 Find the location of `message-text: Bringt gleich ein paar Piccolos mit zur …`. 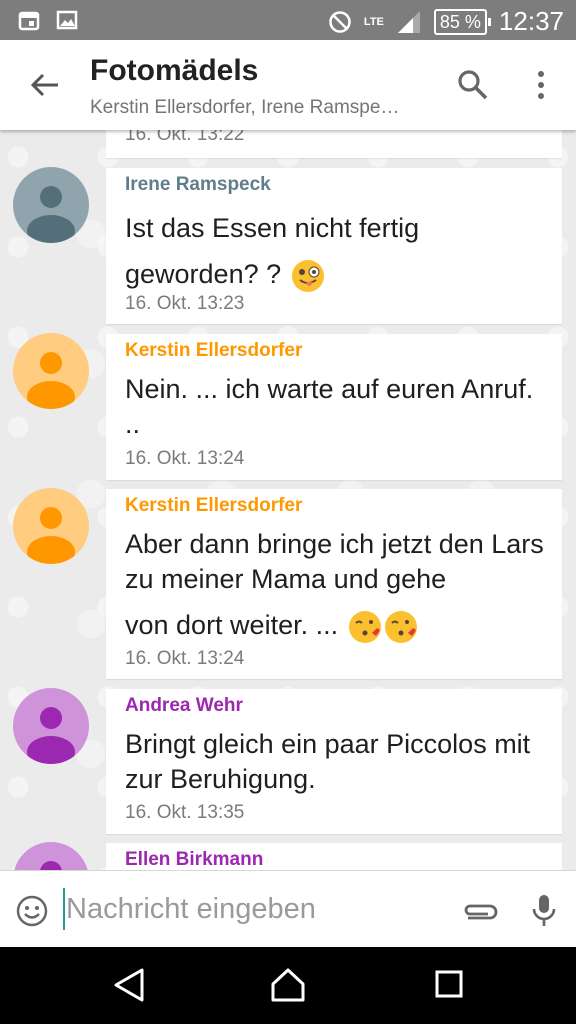

message-text: Bringt gleich ein paar Piccolos mit zur … is located at coordinates (328, 761).